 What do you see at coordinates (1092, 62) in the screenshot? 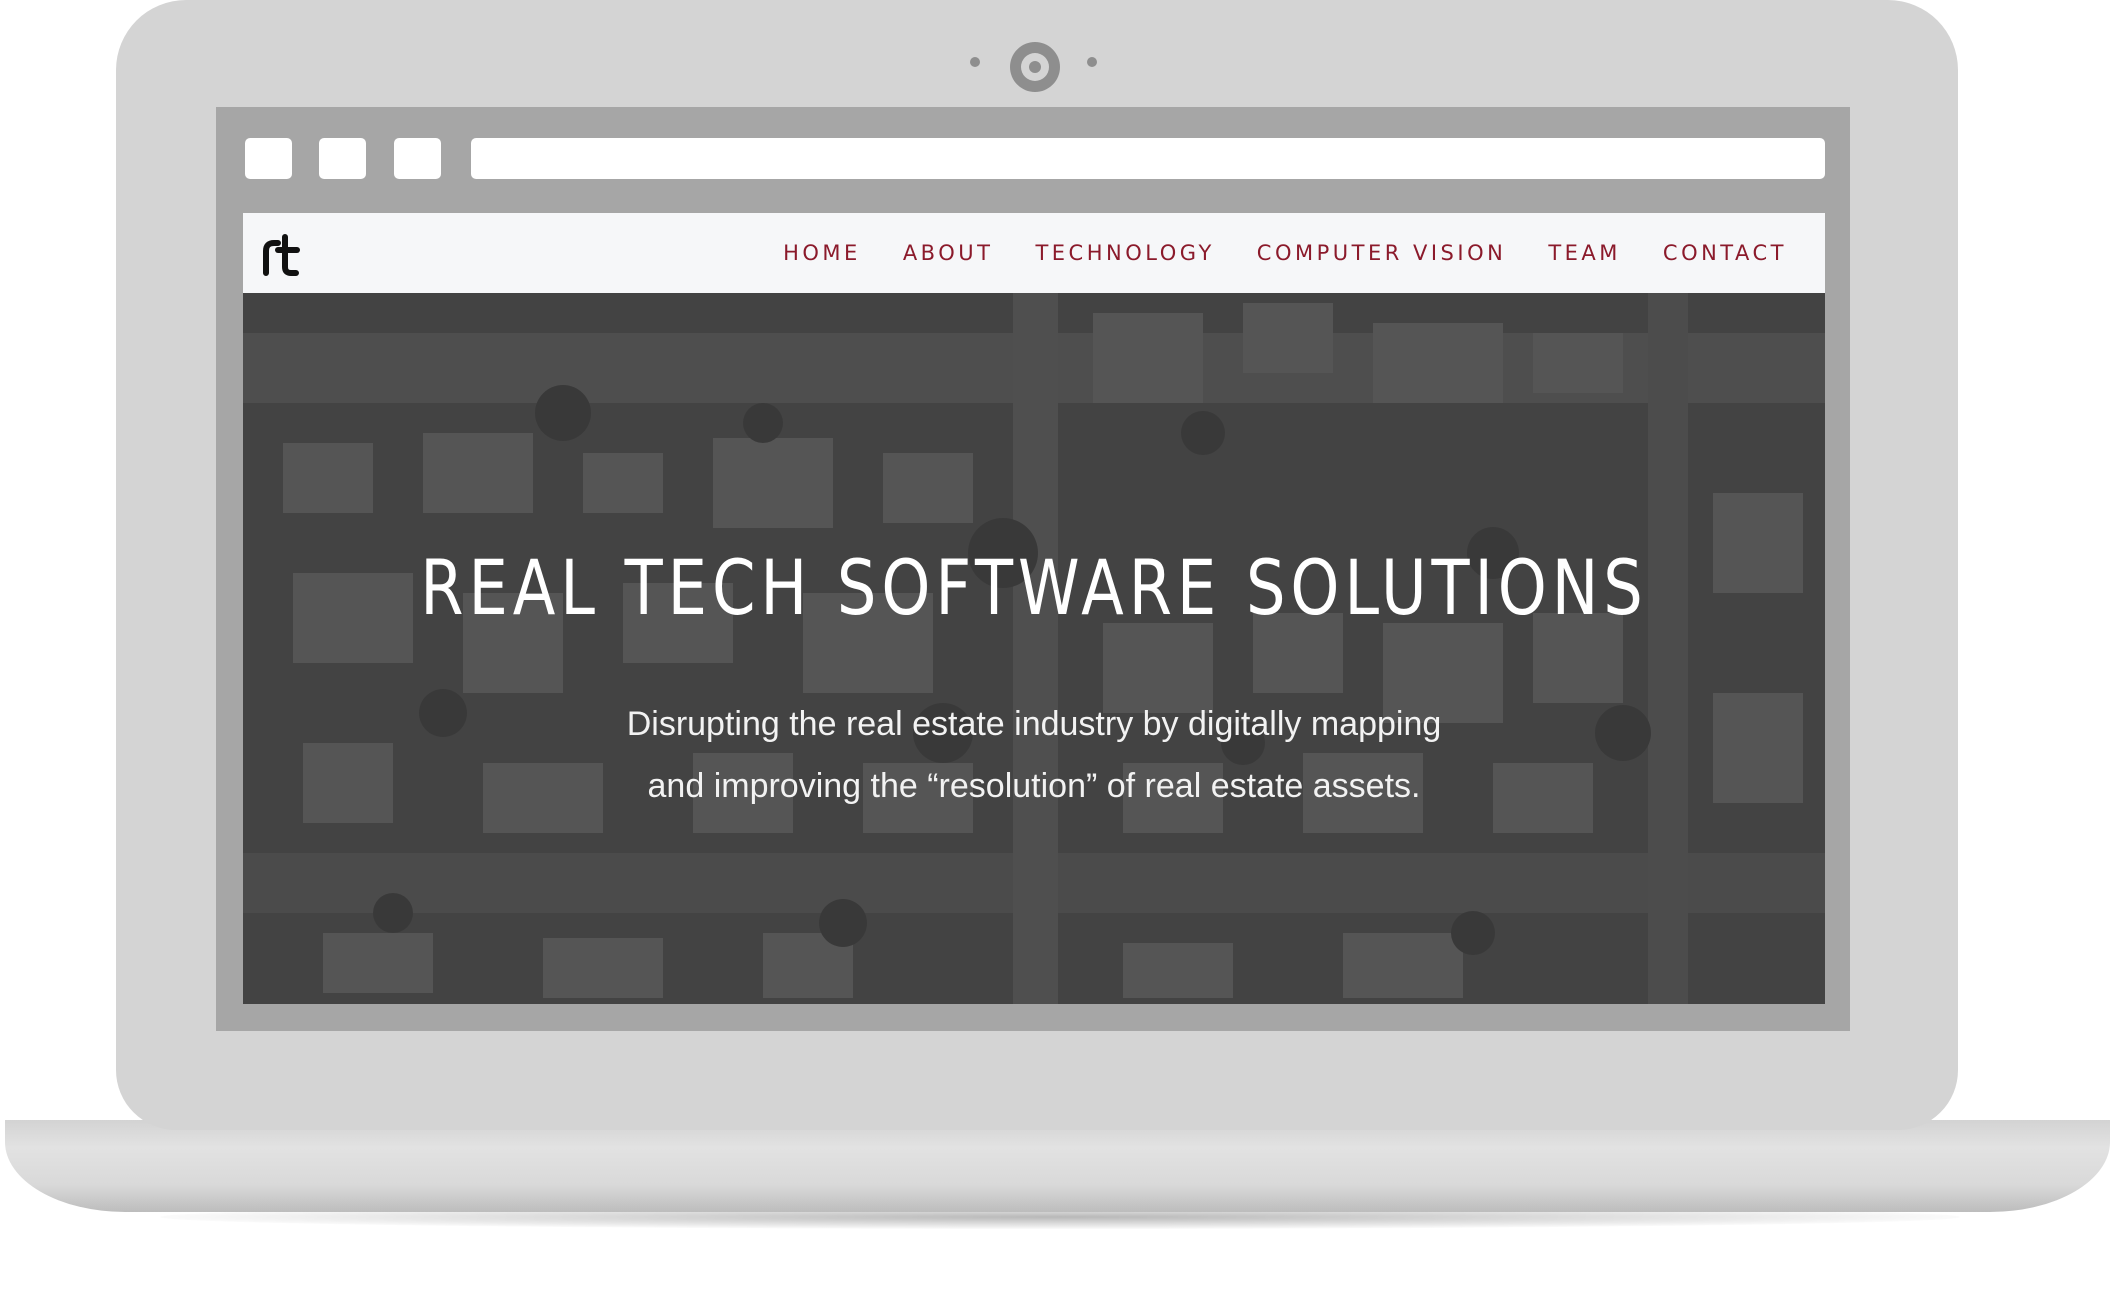
I see `camera-dot-right` at bounding box center [1092, 62].